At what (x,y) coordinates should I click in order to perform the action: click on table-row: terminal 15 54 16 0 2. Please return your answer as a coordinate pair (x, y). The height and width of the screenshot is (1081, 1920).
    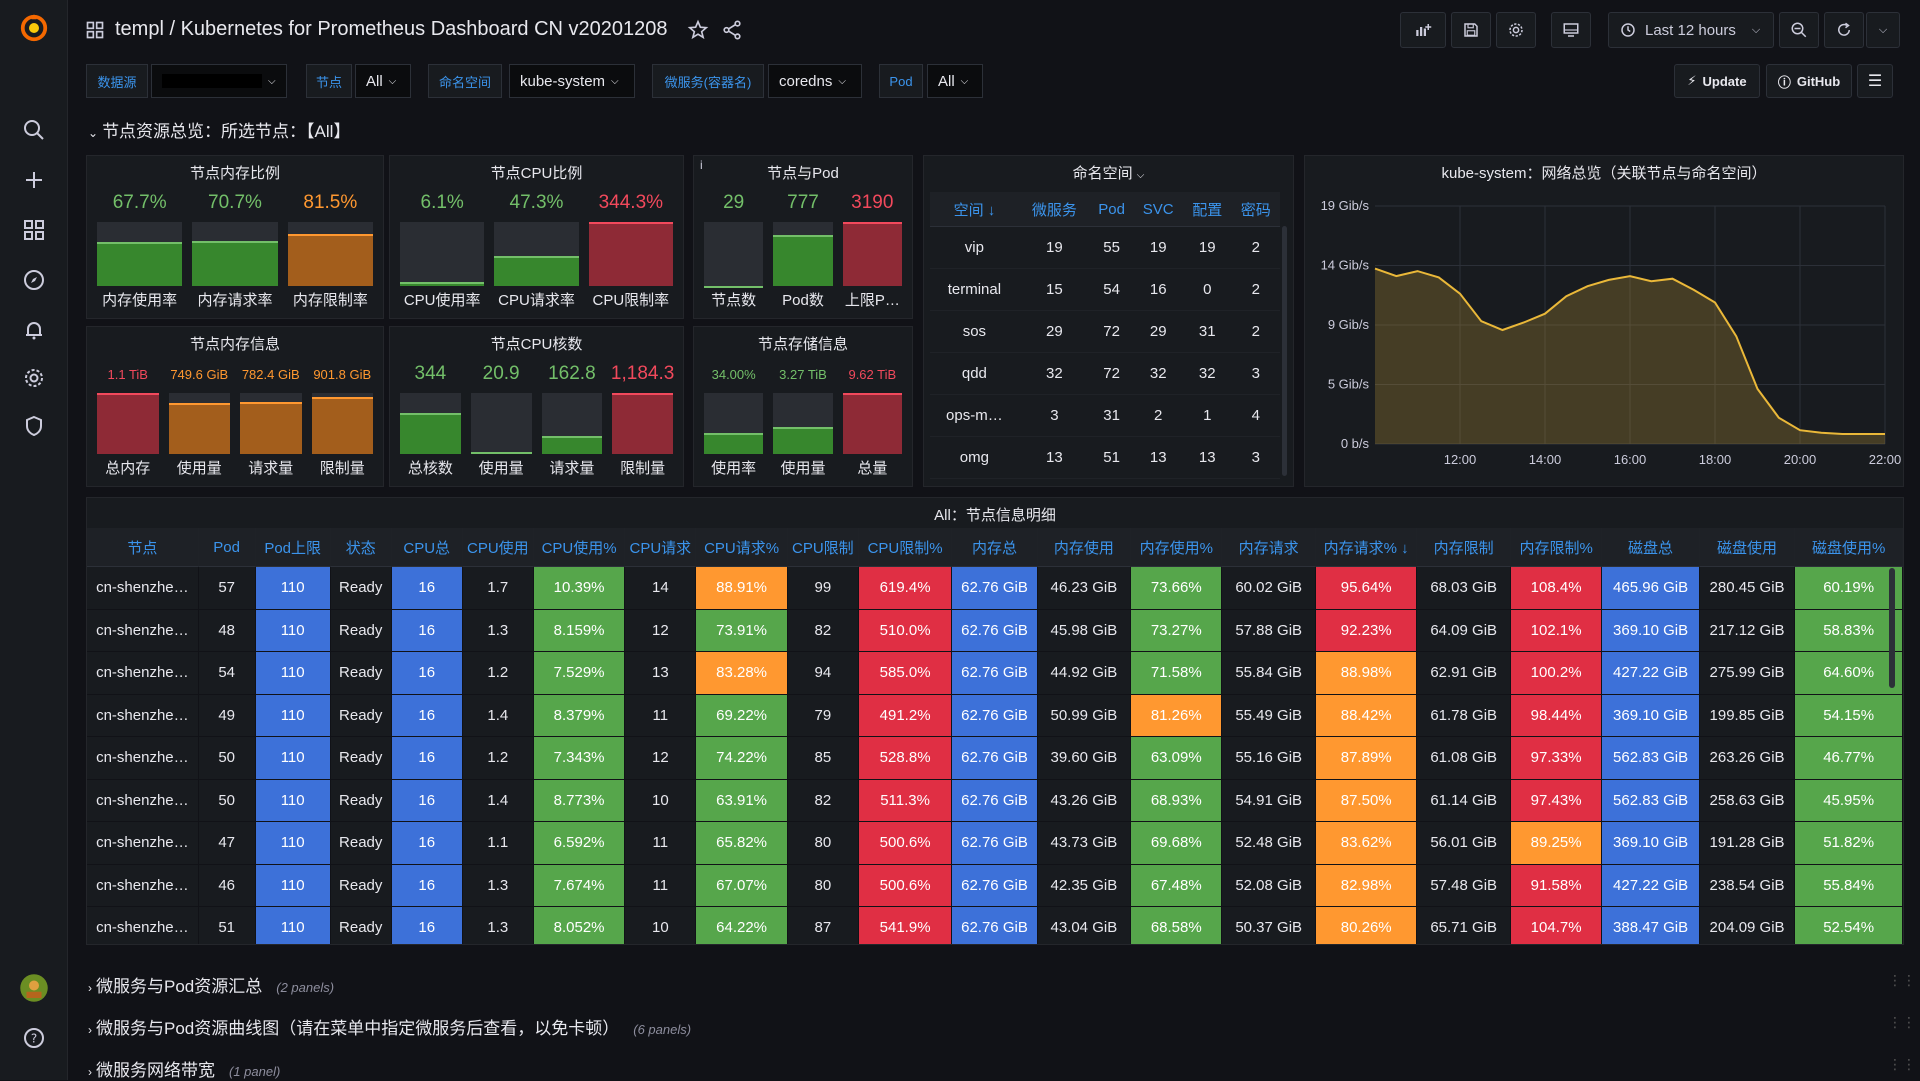
    Looking at the image, I should click on (1105, 289).